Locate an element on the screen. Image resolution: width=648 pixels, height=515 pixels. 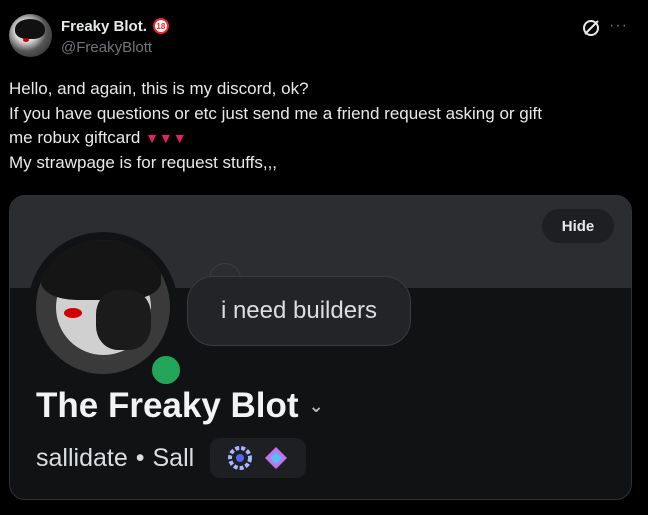
more-icon: ··· is located at coordinates (618, 26).